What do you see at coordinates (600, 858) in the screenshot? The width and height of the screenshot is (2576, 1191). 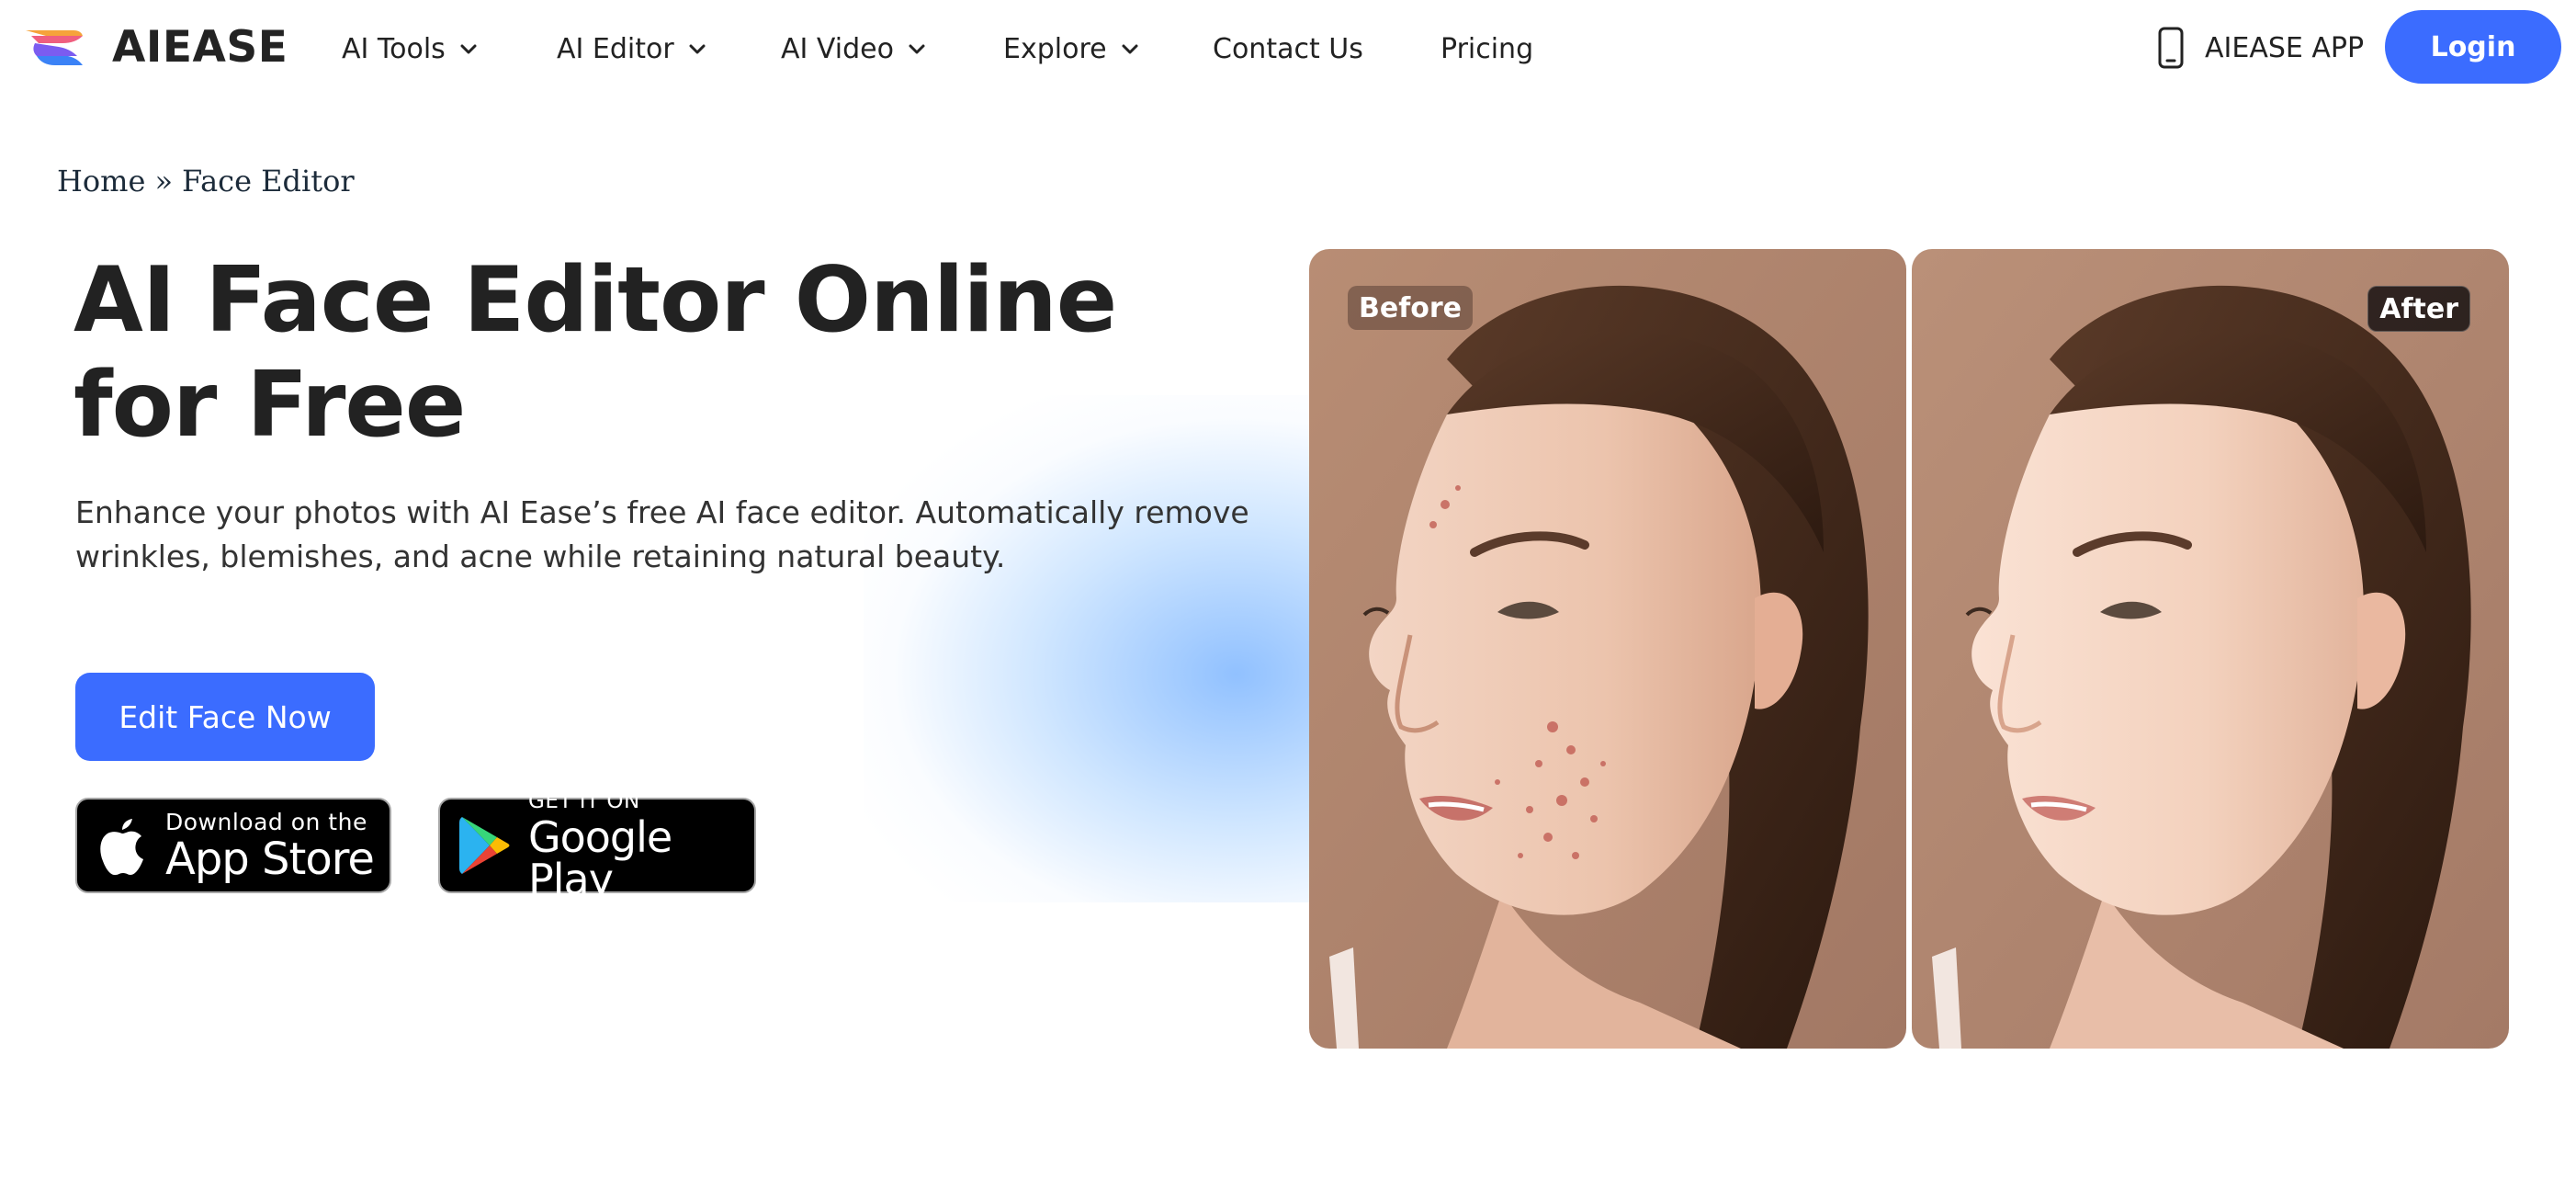 I see `google-play-big-text: Google Play` at bounding box center [600, 858].